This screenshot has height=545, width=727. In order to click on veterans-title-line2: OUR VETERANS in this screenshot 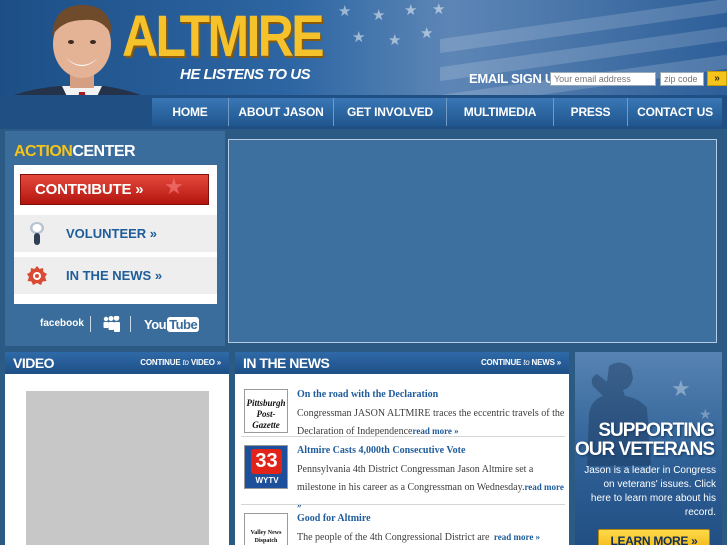, I will do `click(645, 449)`.